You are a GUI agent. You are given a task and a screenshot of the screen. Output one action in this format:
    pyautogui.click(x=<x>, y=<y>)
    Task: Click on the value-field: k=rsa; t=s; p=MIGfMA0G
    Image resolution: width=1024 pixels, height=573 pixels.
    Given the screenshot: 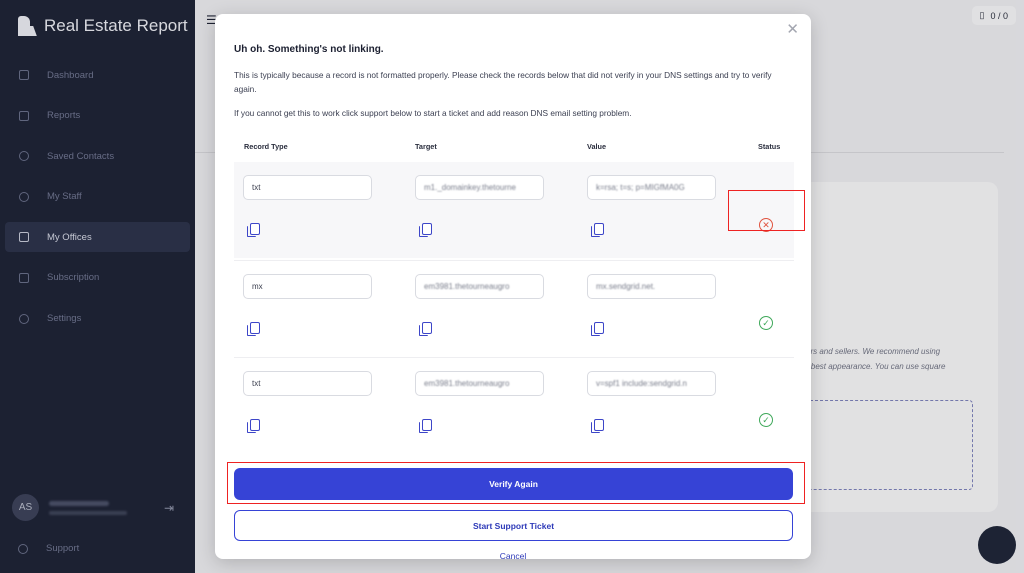 What is the action you would take?
    pyautogui.click(x=651, y=187)
    